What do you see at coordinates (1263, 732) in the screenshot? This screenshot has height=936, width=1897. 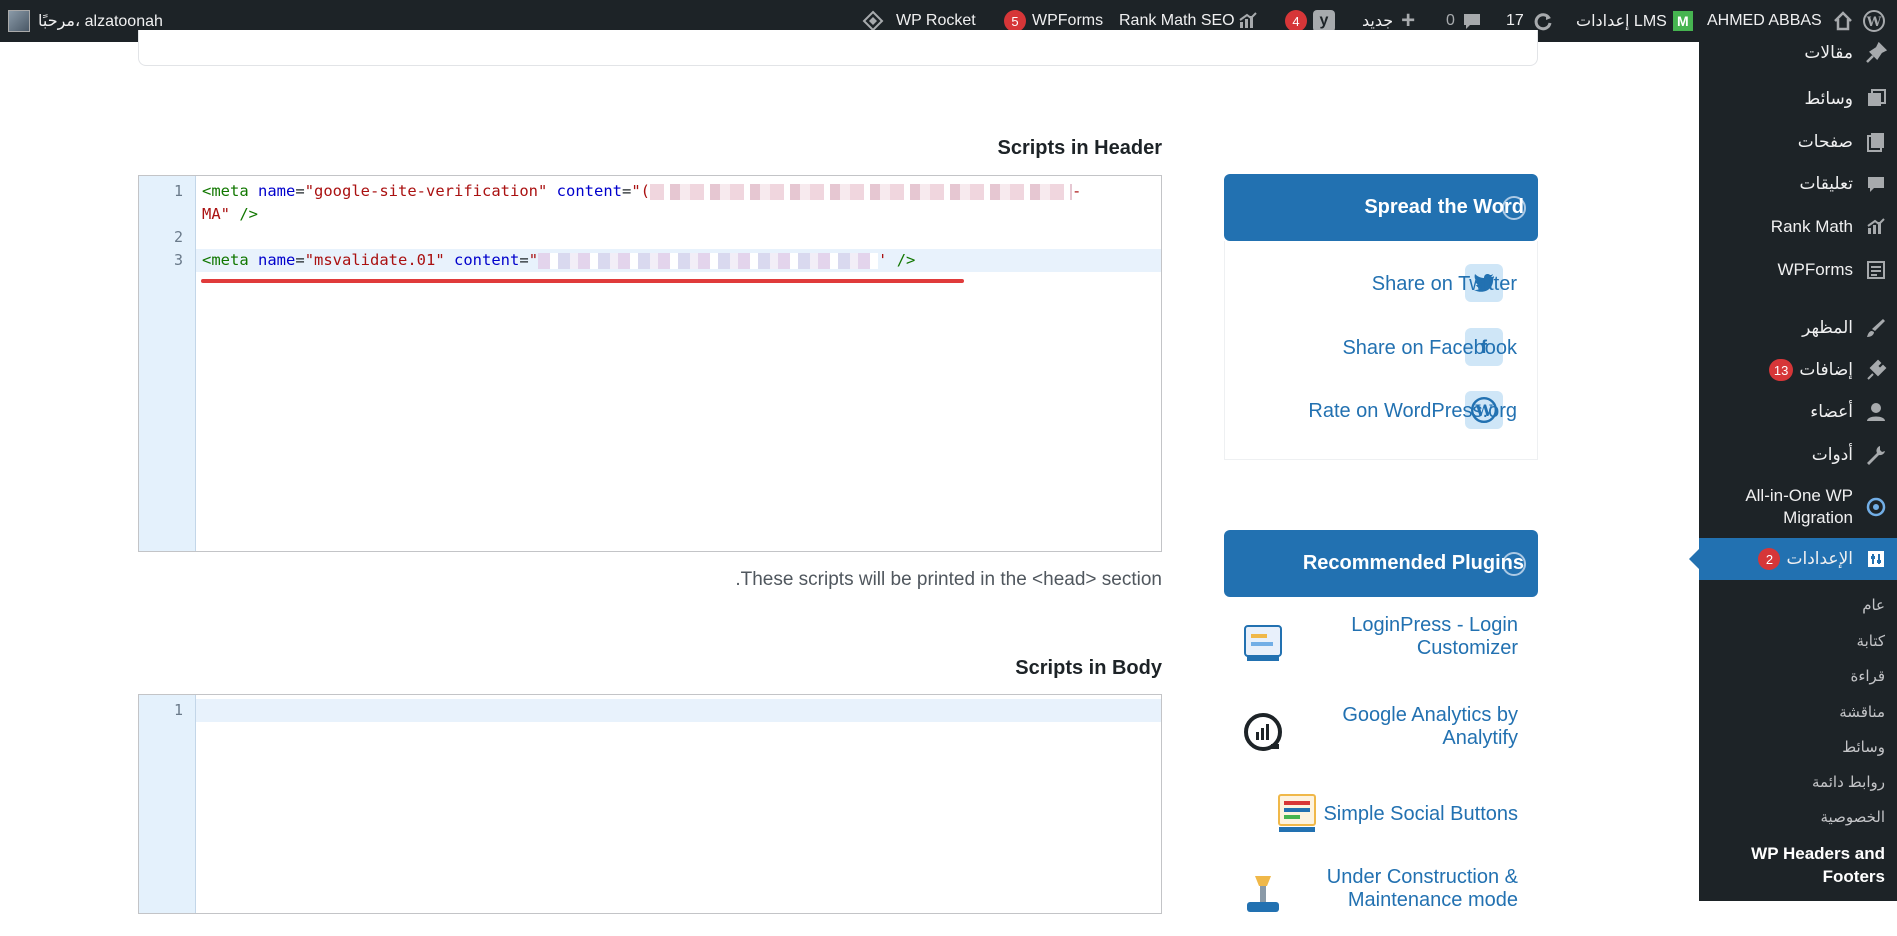 I see `analytify-icon` at bounding box center [1263, 732].